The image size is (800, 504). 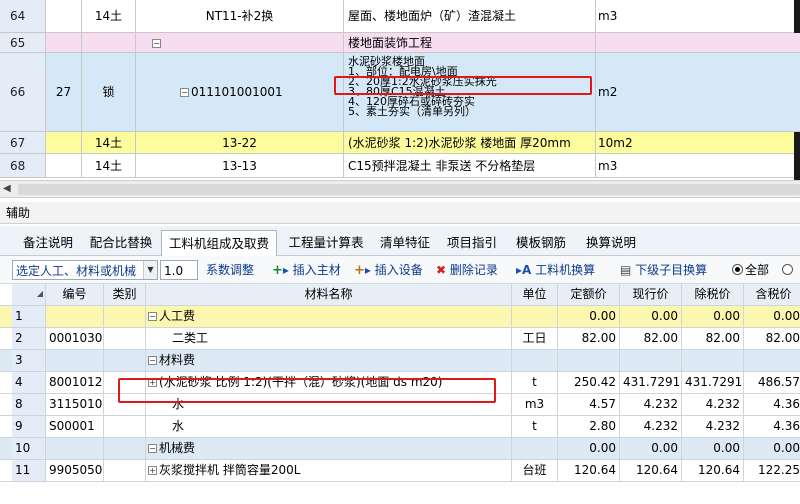 I want to click on taxed-price-cell: 122.25, so click(x=772, y=470).